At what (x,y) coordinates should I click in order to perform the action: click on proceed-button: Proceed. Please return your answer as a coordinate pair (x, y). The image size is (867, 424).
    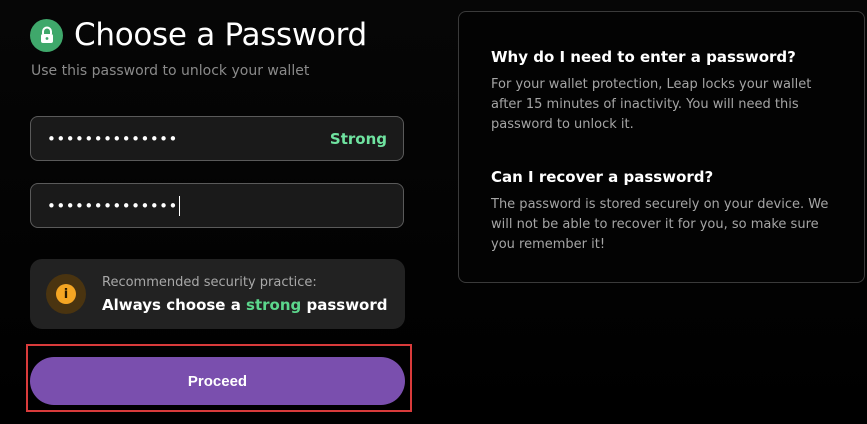
    Looking at the image, I should click on (217, 381).